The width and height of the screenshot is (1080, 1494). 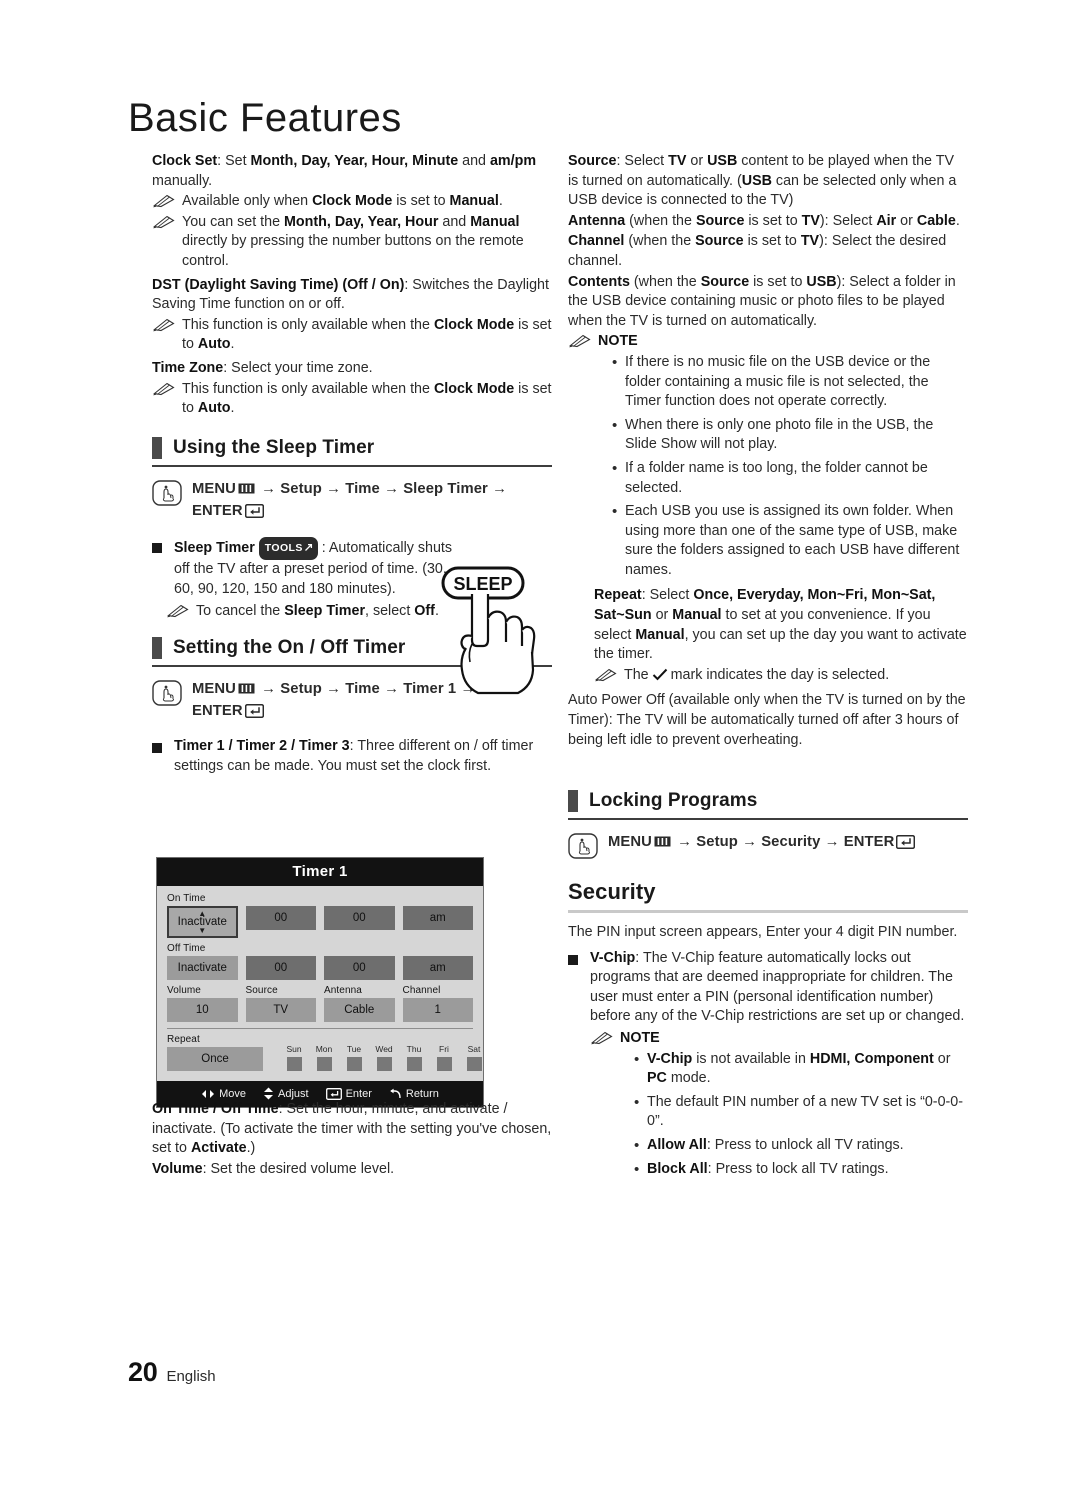 What do you see at coordinates (188, 367) in the screenshot?
I see `time-zone-label: Time Zone` at bounding box center [188, 367].